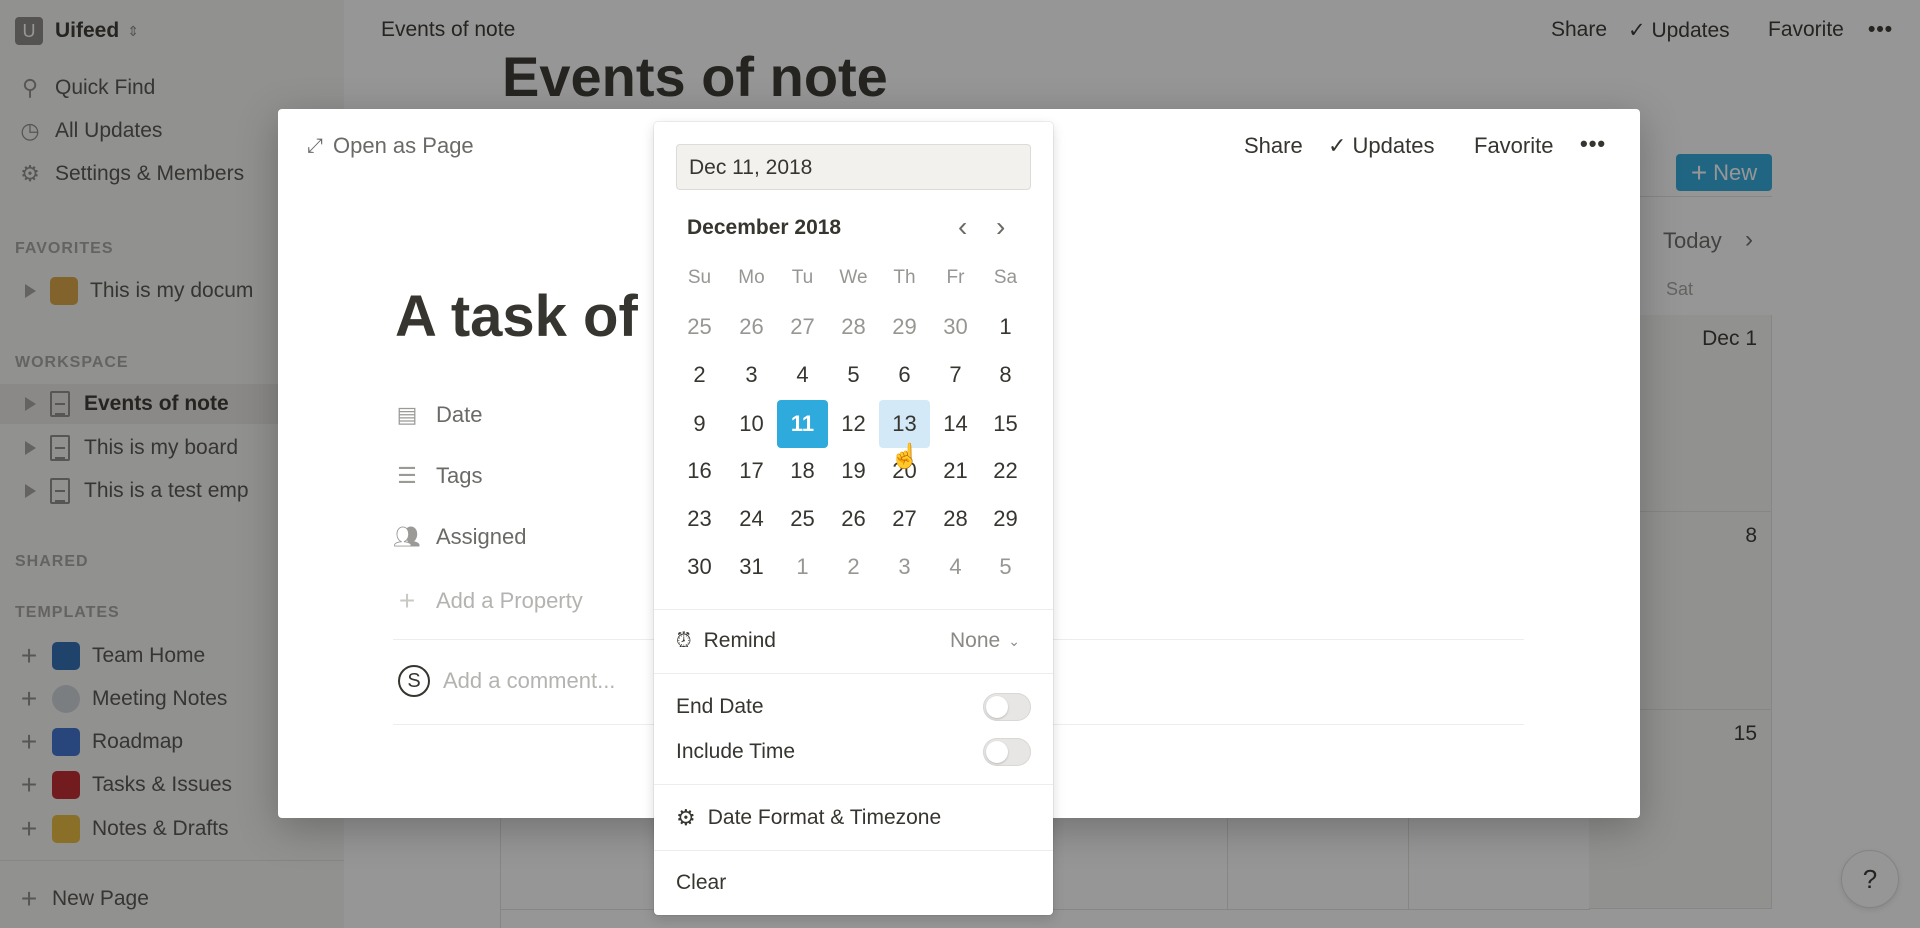  I want to click on weekday-label: We, so click(853, 277).